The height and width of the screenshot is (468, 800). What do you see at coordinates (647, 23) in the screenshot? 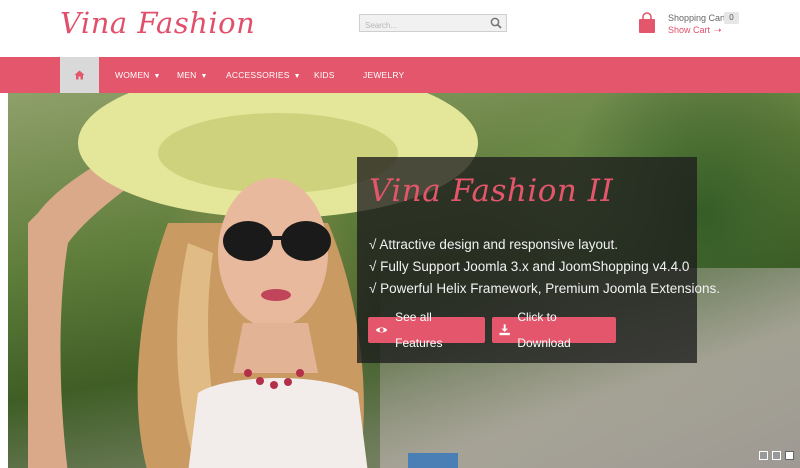
I see `shopping-bag-icon` at bounding box center [647, 23].